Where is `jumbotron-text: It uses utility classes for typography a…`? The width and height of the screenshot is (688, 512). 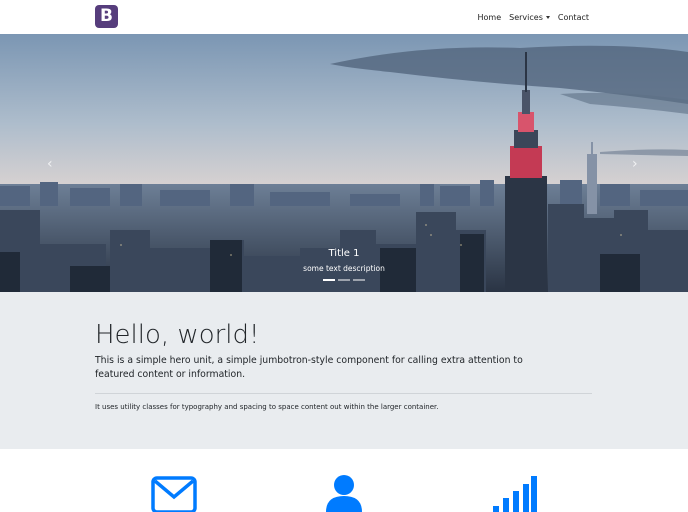 jumbotron-text: It uses utility classes for typography a… is located at coordinates (267, 407).